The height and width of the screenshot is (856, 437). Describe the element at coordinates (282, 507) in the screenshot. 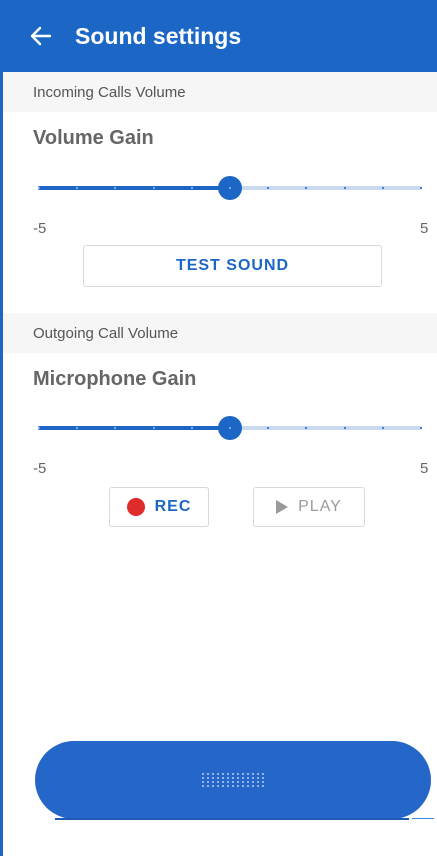

I see `play-icon` at that location.